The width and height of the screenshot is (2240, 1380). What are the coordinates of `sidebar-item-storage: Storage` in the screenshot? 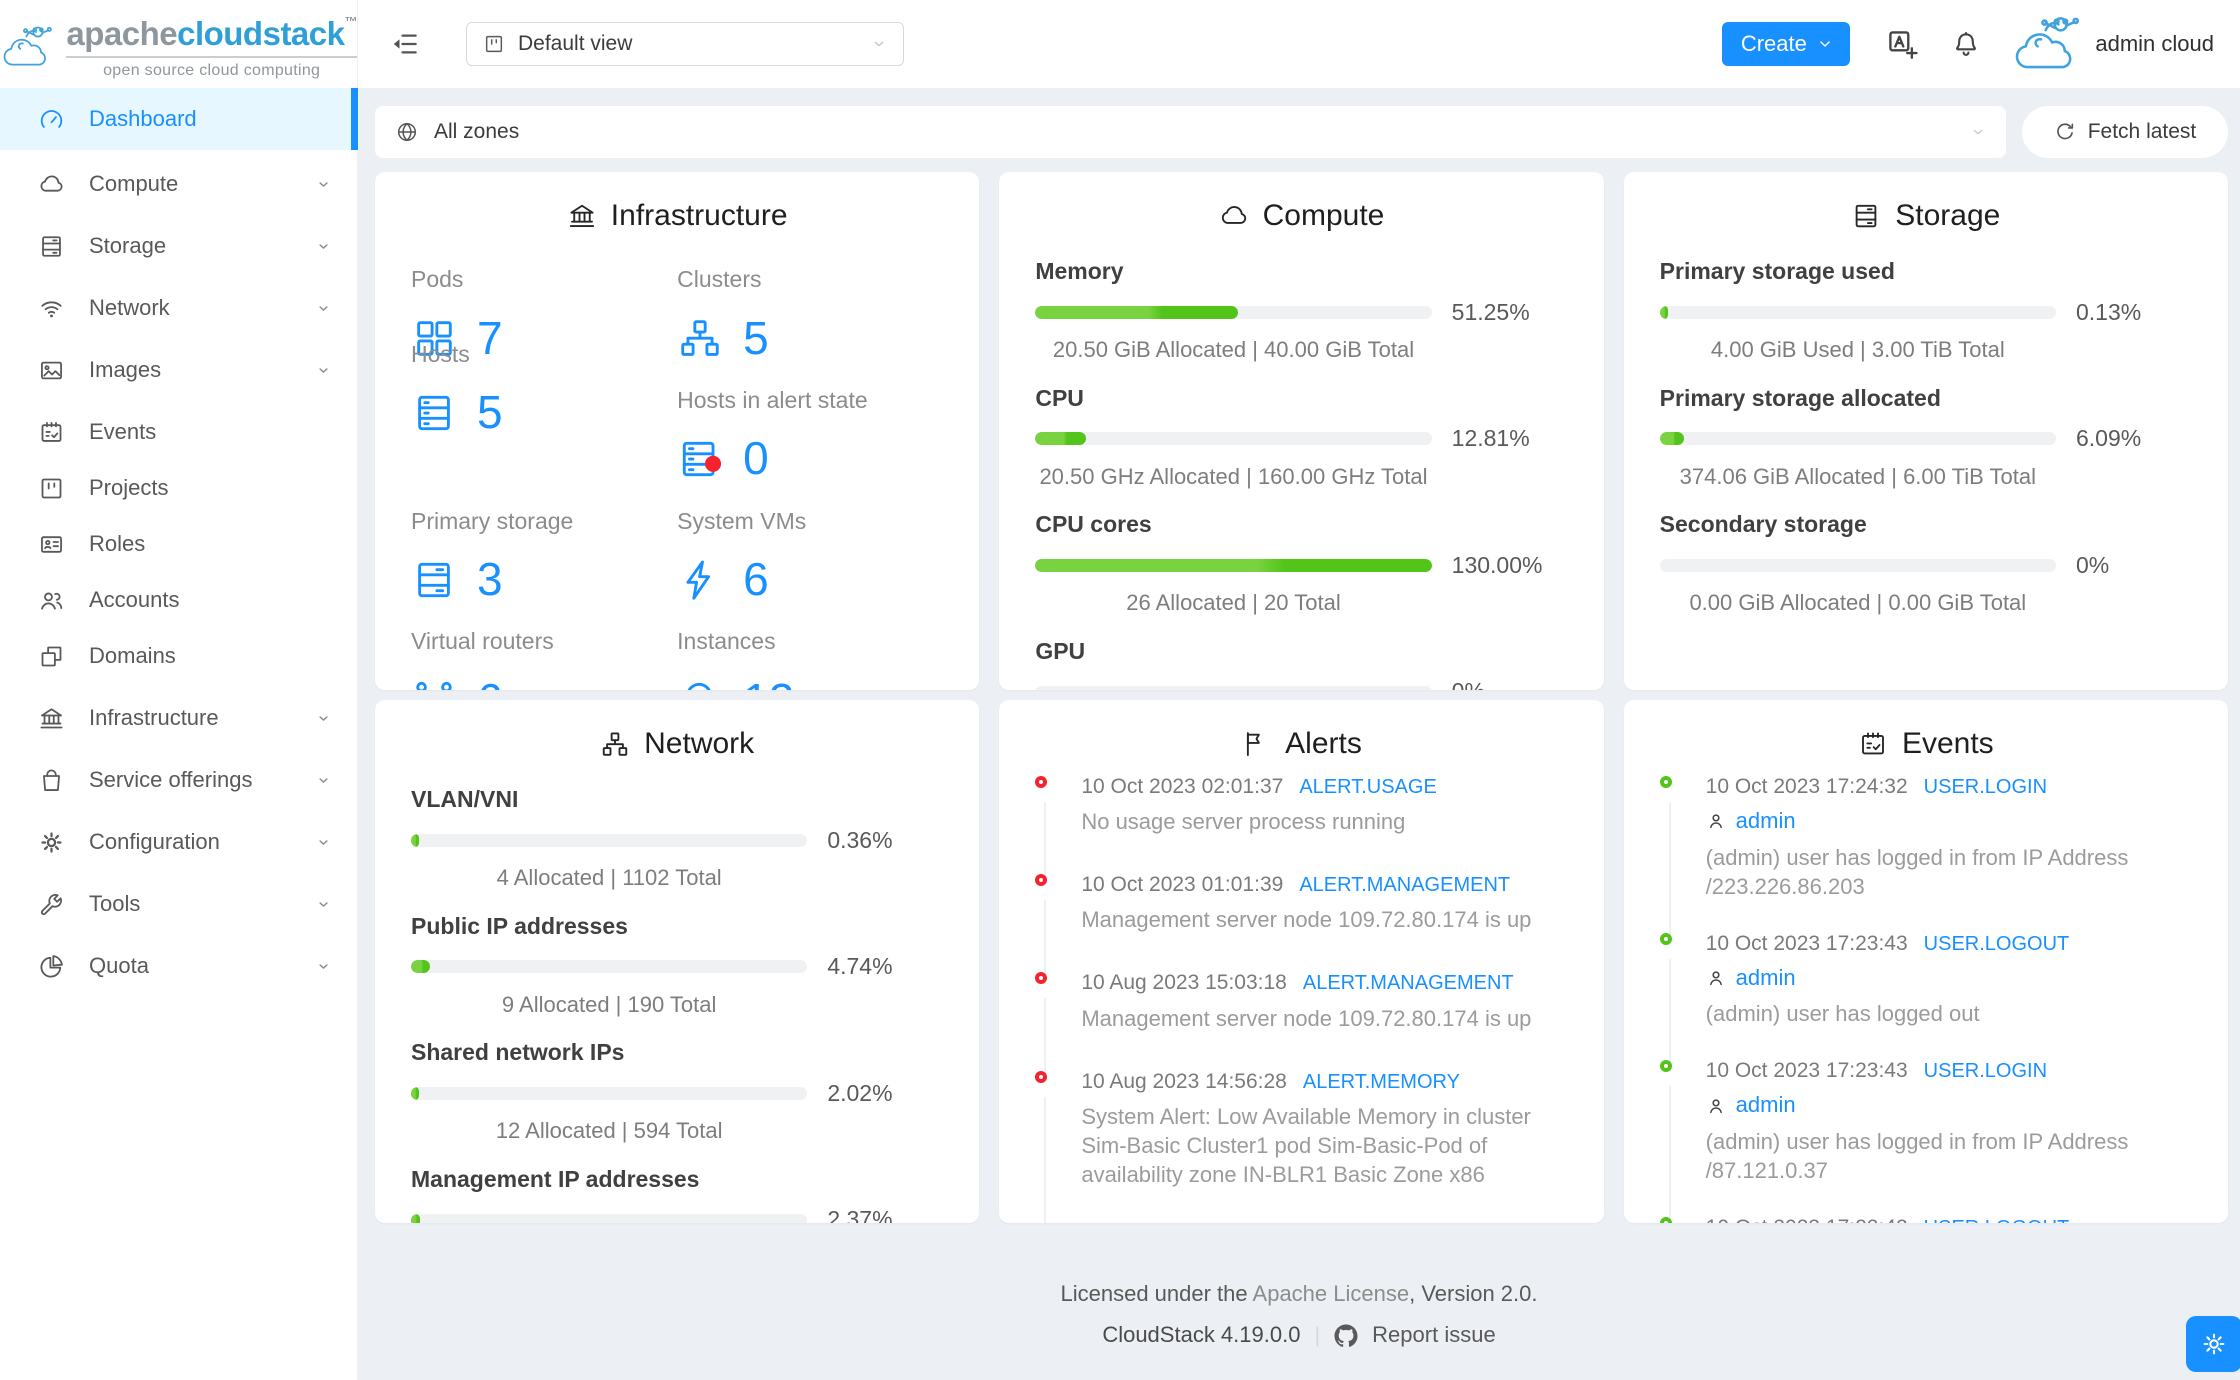 It's located at (178, 246).